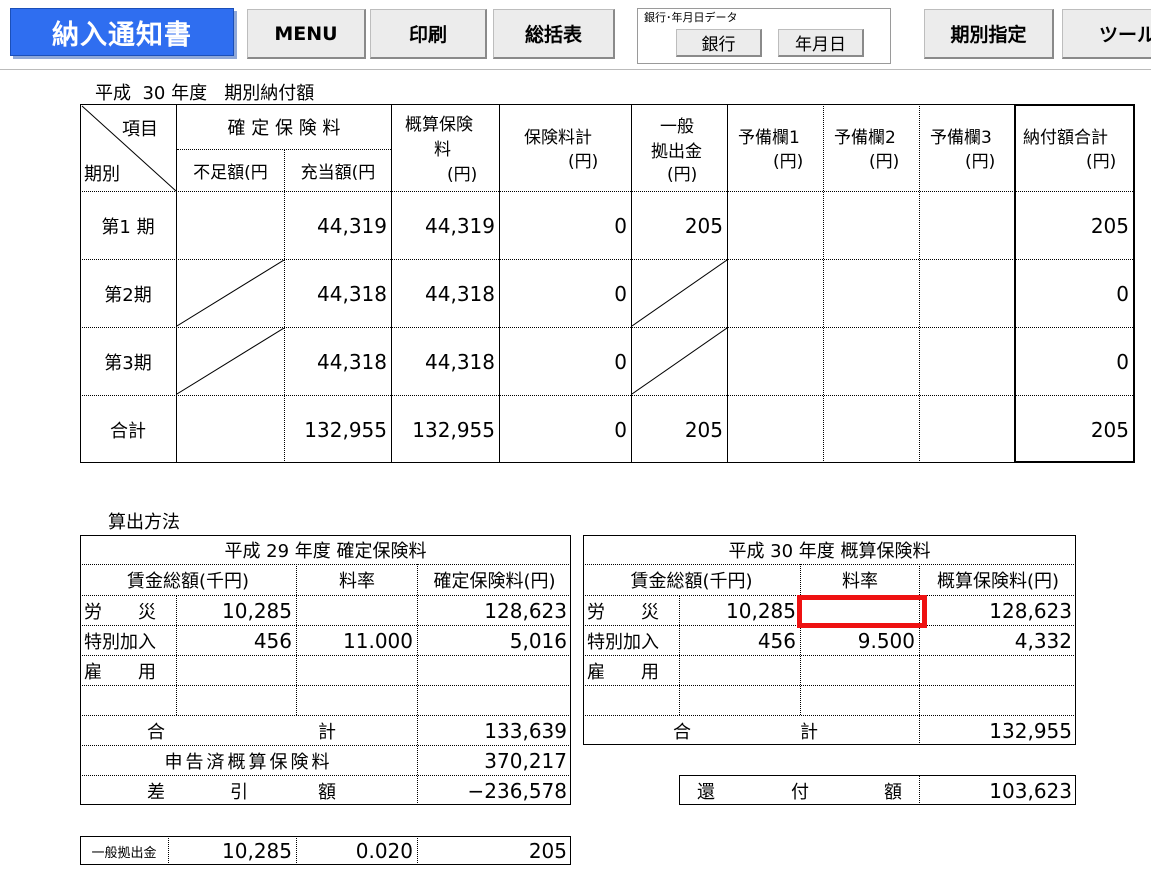 This screenshot has height=877, width=1151. What do you see at coordinates (284, 128) in the screenshot?
I see `header-kakutei: 確 定 保 険 料` at bounding box center [284, 128].